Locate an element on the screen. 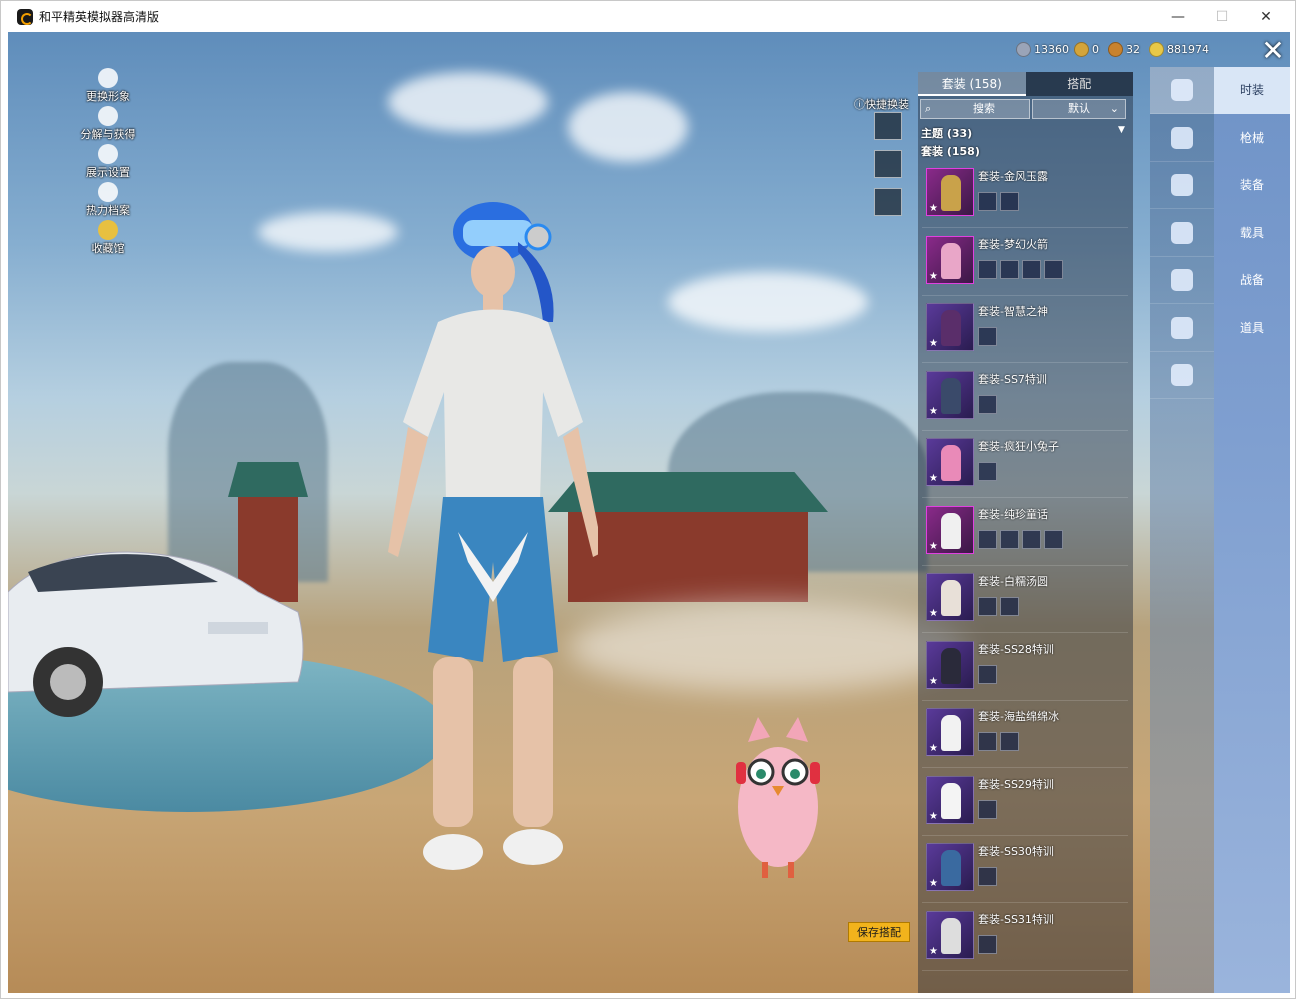  list-item: ★ 套装-SS31特训 is located at coordinates (1025, 939).